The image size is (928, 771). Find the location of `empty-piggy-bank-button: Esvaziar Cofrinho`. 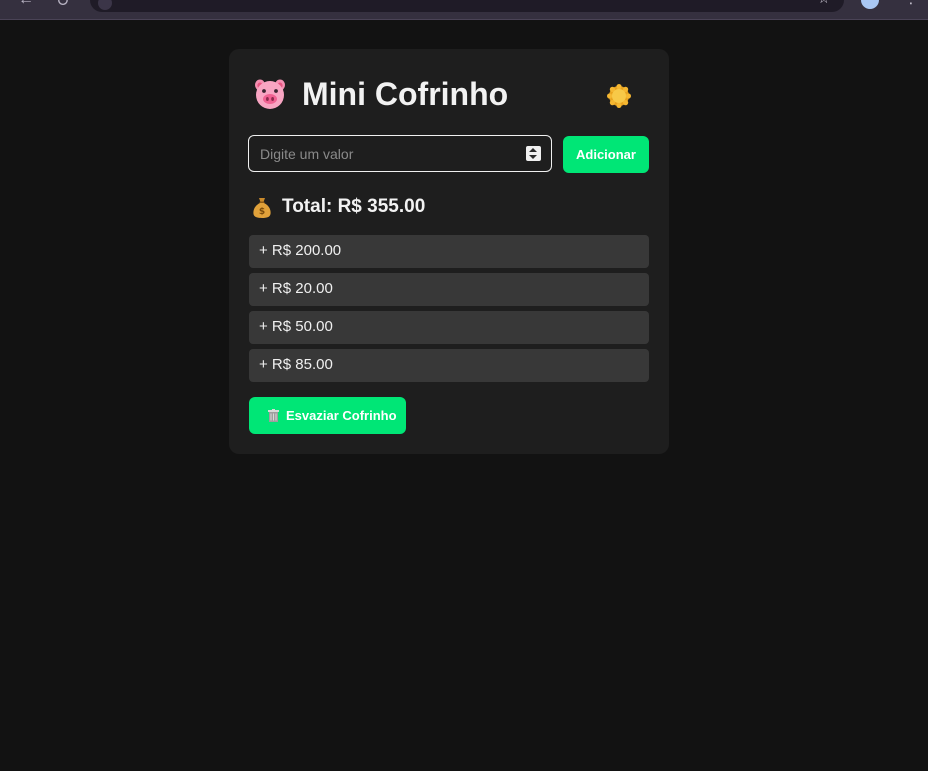

empty-piggy-bank-button: Esvaziar Cofrinho is located at coordinates (327, 415).